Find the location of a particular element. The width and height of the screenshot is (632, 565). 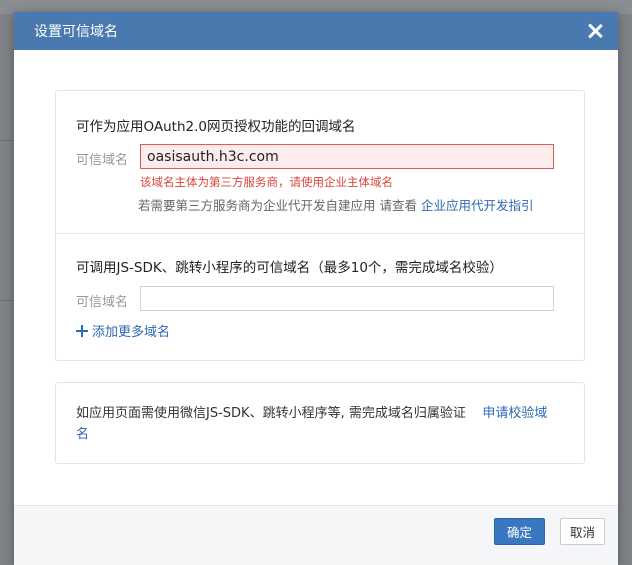

jssdk-section-title: 可调用JS-SDK、跳转小程序的可信域名（最多10个，需完成域名校验） is located at coordinates (289, 268).